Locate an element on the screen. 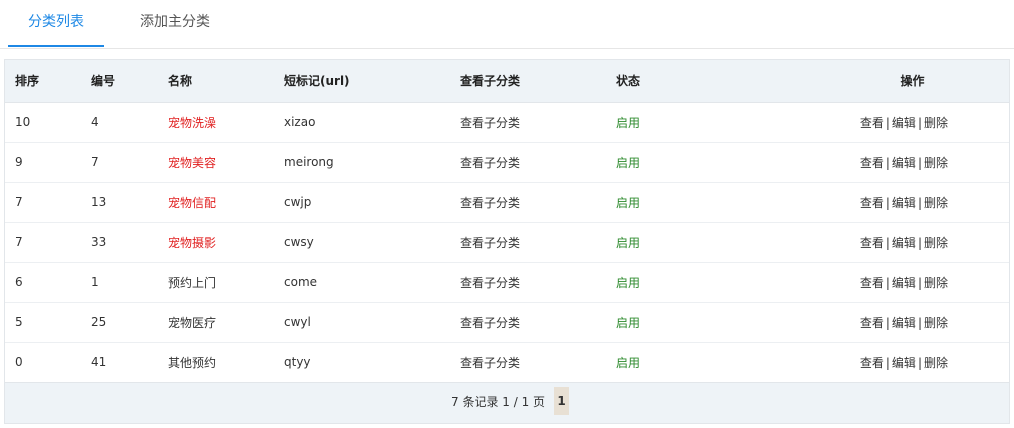  table-row: 5 25 宠物医疗 cwyl 查看子分类 启用 查看 | 编辑 | 删除 is located at coordinates (507, 322).